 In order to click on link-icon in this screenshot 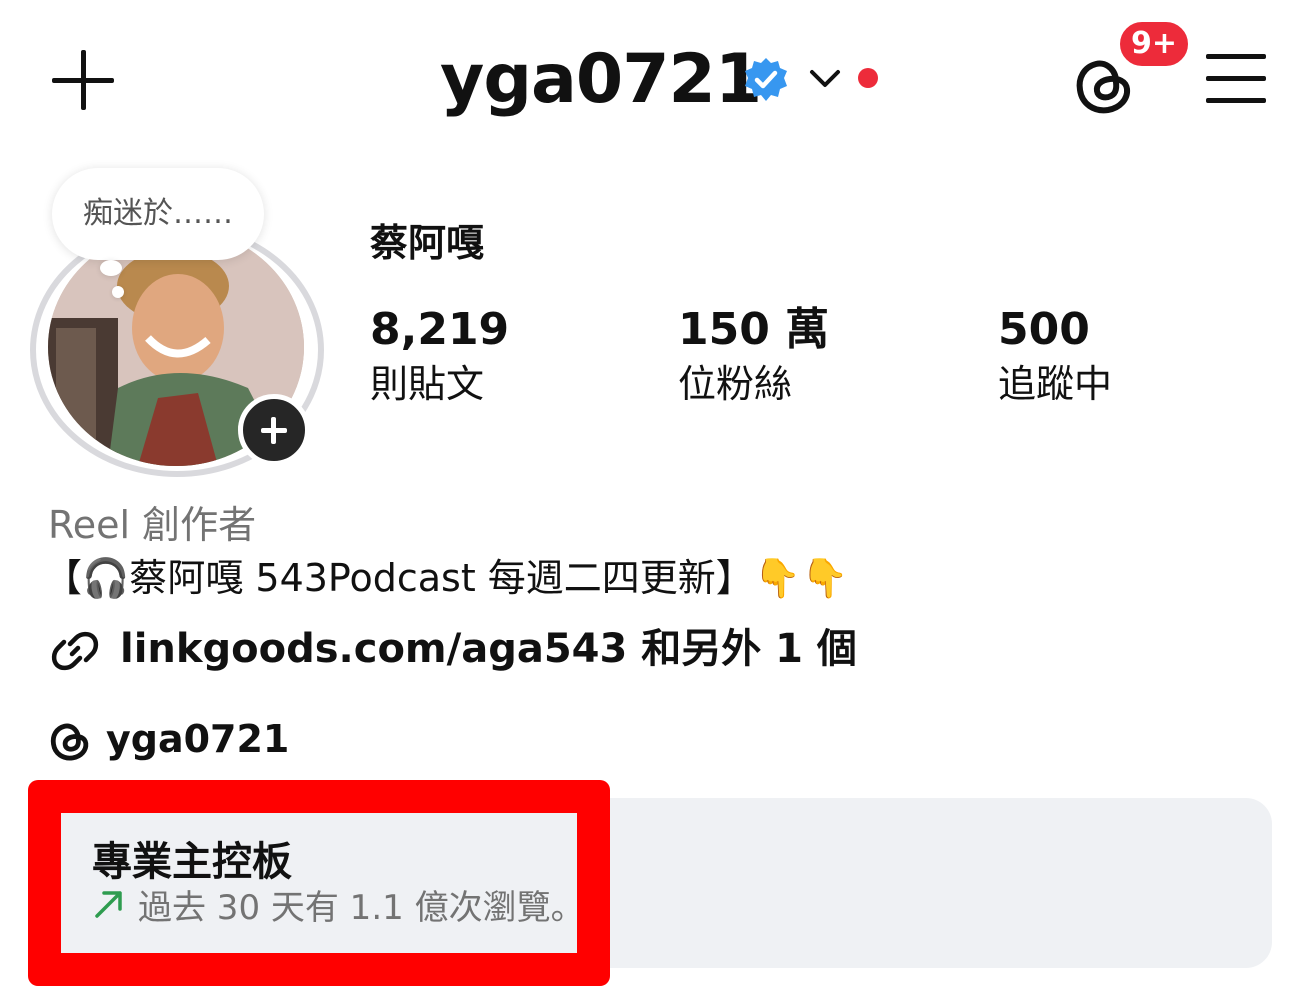, I will do `click(75, 651)`.